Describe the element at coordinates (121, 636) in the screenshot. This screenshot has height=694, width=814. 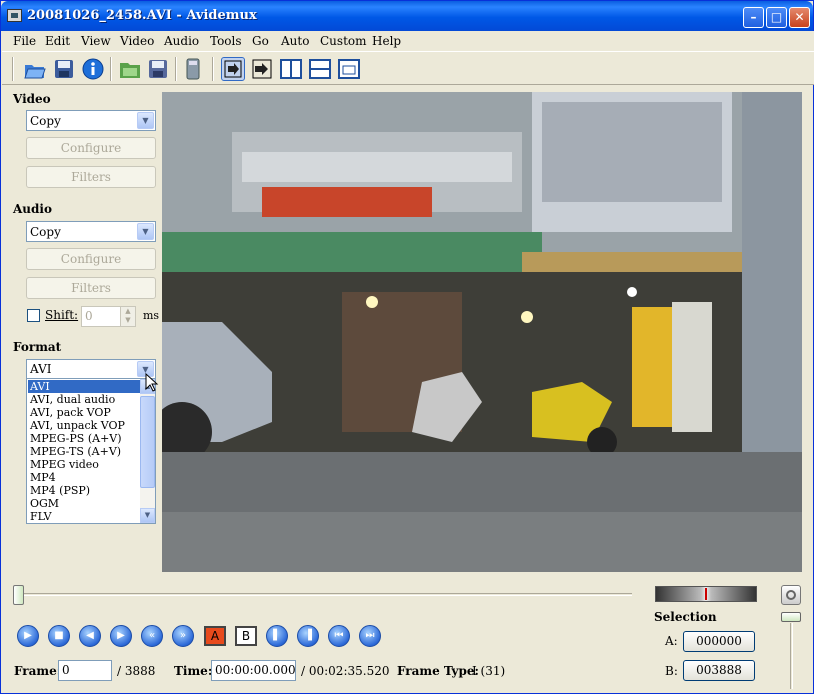
I see `next-frame-button: ▶` at that location.